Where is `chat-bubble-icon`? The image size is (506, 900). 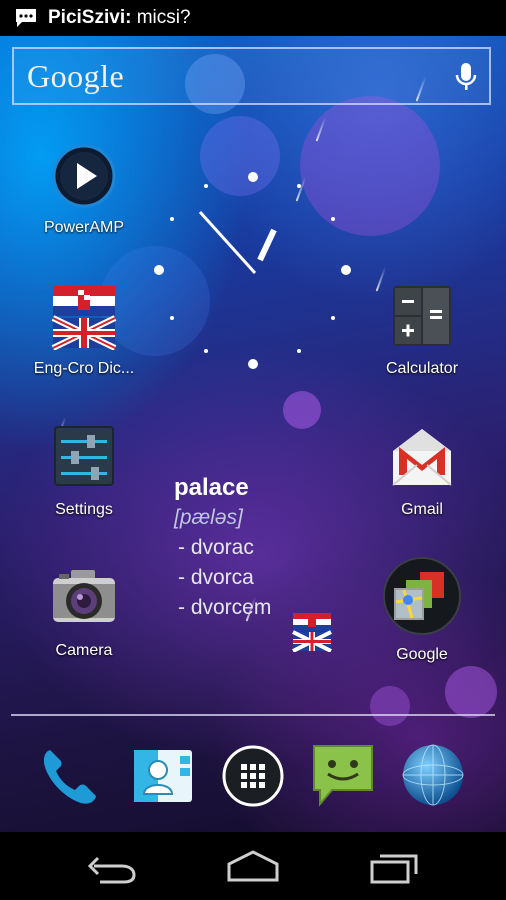
chat-bubble-icon is located at coordinates (26, 18).